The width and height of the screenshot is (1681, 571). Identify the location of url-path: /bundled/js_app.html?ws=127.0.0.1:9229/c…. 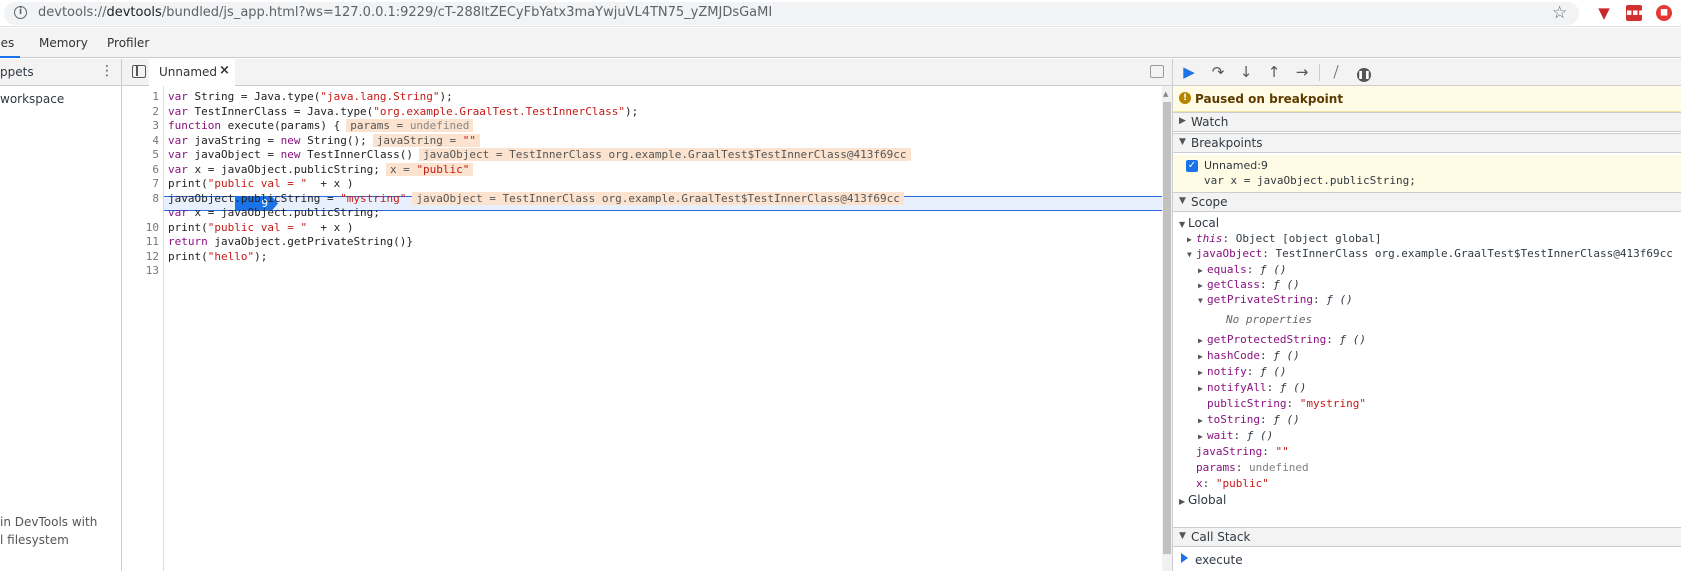
(467, 12).